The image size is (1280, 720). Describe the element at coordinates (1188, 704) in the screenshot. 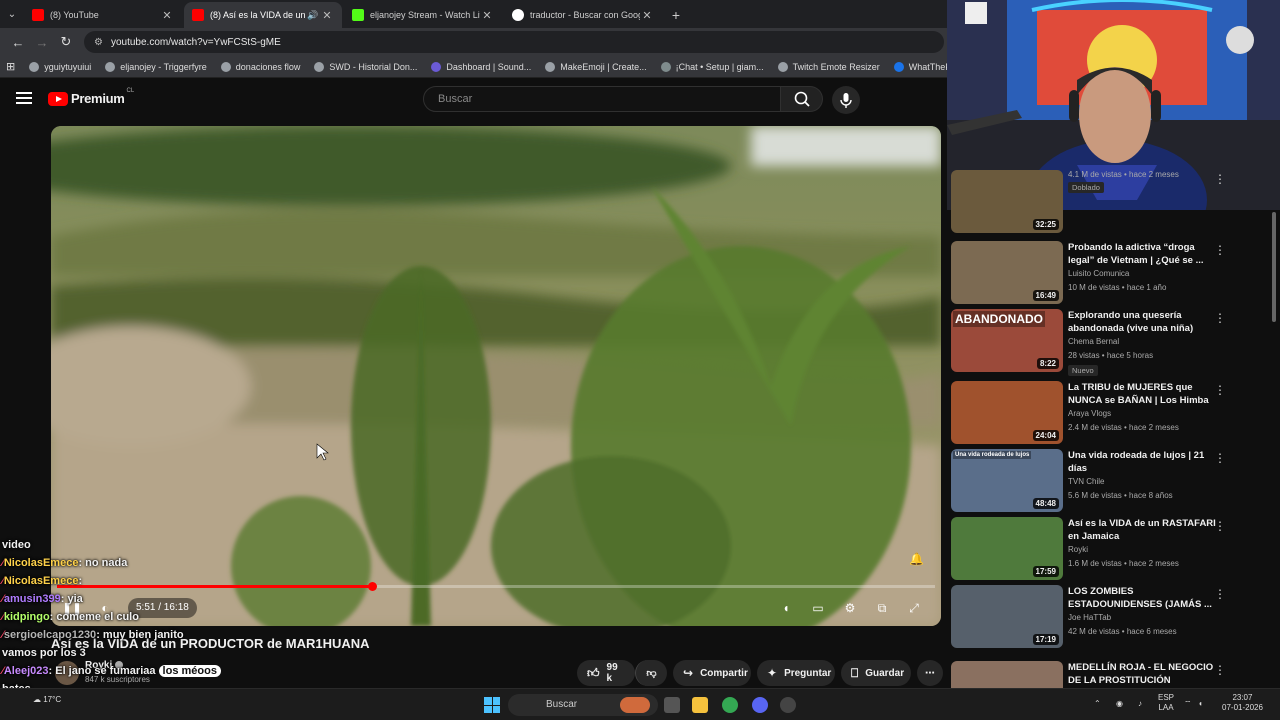

I see `wifi-icon: ⌔` at that location.